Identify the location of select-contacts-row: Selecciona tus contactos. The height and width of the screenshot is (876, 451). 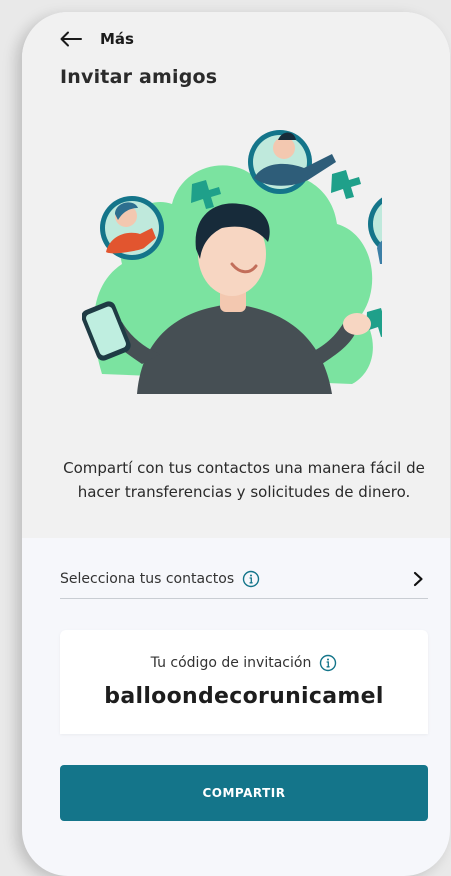
(244, 579).